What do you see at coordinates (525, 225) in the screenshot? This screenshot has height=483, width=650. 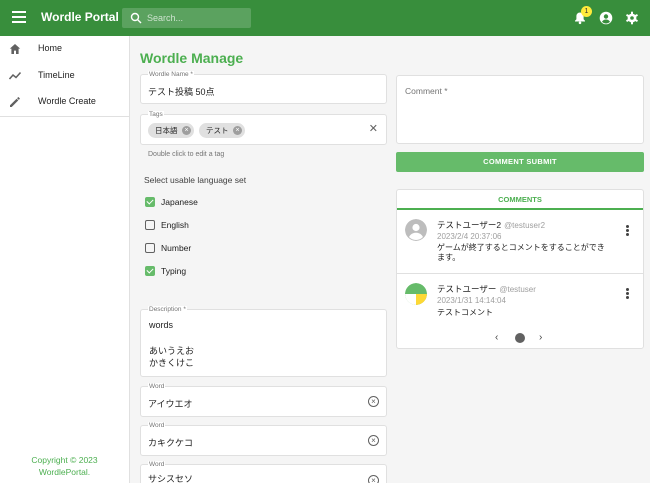 I see `comment-author-handle: @testuser2` at bounding box center [525, 225].